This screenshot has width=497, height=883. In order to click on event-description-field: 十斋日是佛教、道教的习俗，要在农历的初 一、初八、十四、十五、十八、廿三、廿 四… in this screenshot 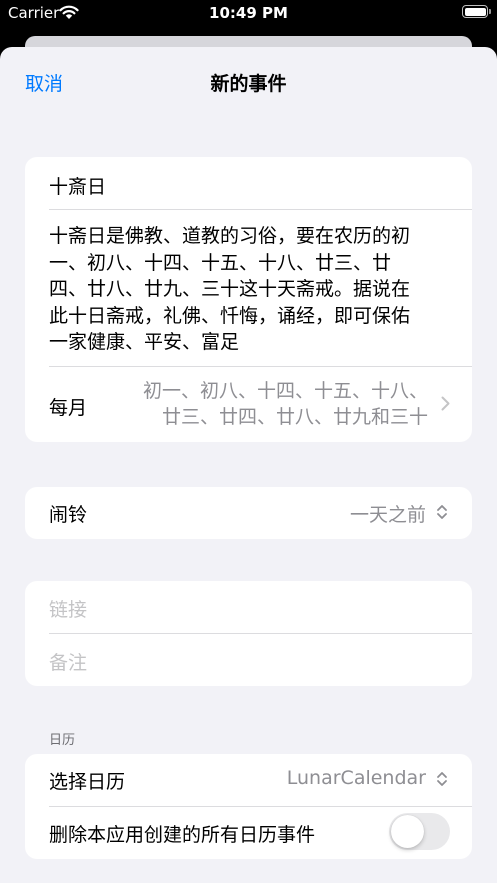, I will do `click(254, 289)`.